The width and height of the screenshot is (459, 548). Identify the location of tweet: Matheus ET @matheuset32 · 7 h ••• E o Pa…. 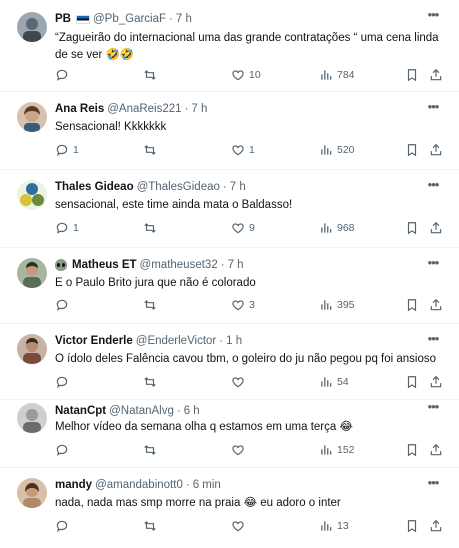
(229, 286).